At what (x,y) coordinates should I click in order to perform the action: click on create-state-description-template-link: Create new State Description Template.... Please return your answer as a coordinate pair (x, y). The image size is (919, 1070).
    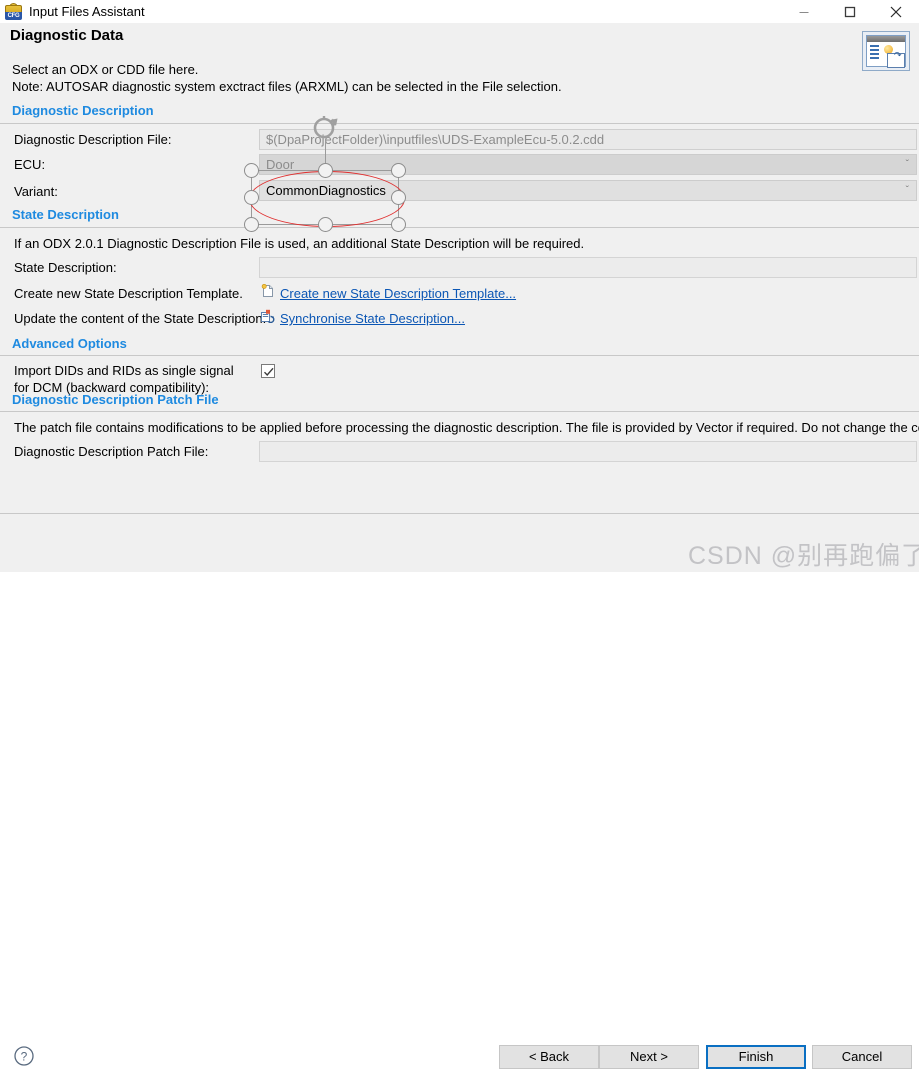
    Looking at the image, I should click on (398, 293).